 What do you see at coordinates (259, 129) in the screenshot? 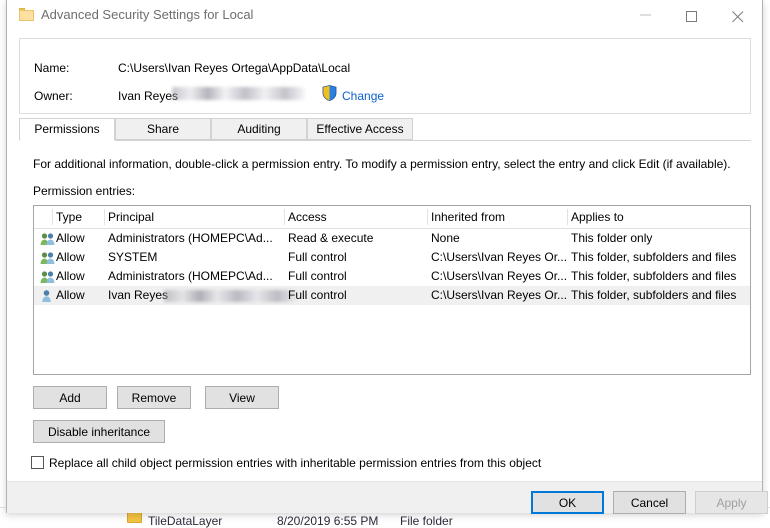
I see `tab-auditing: Auditing` at bounding box center [259, 129].